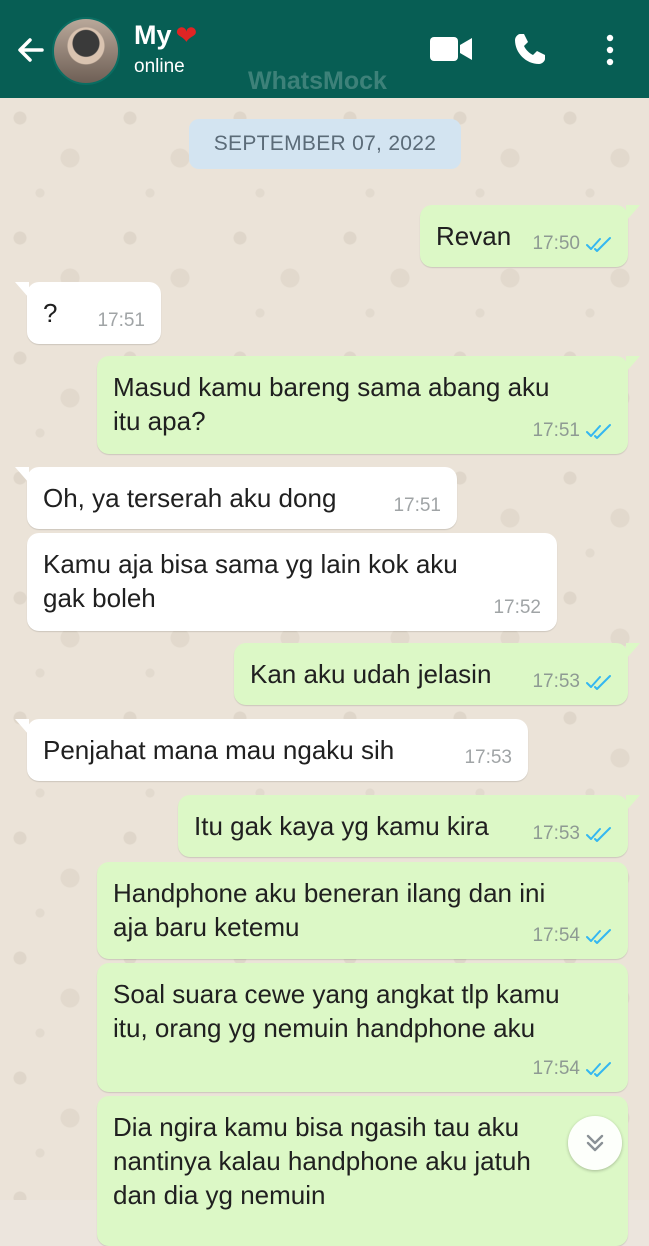 The height and width of the screenshot is (1246, 649). Describe the element at coordinates (186, 35) in the screenshot. I see `heart-icon: ❤` at that location.